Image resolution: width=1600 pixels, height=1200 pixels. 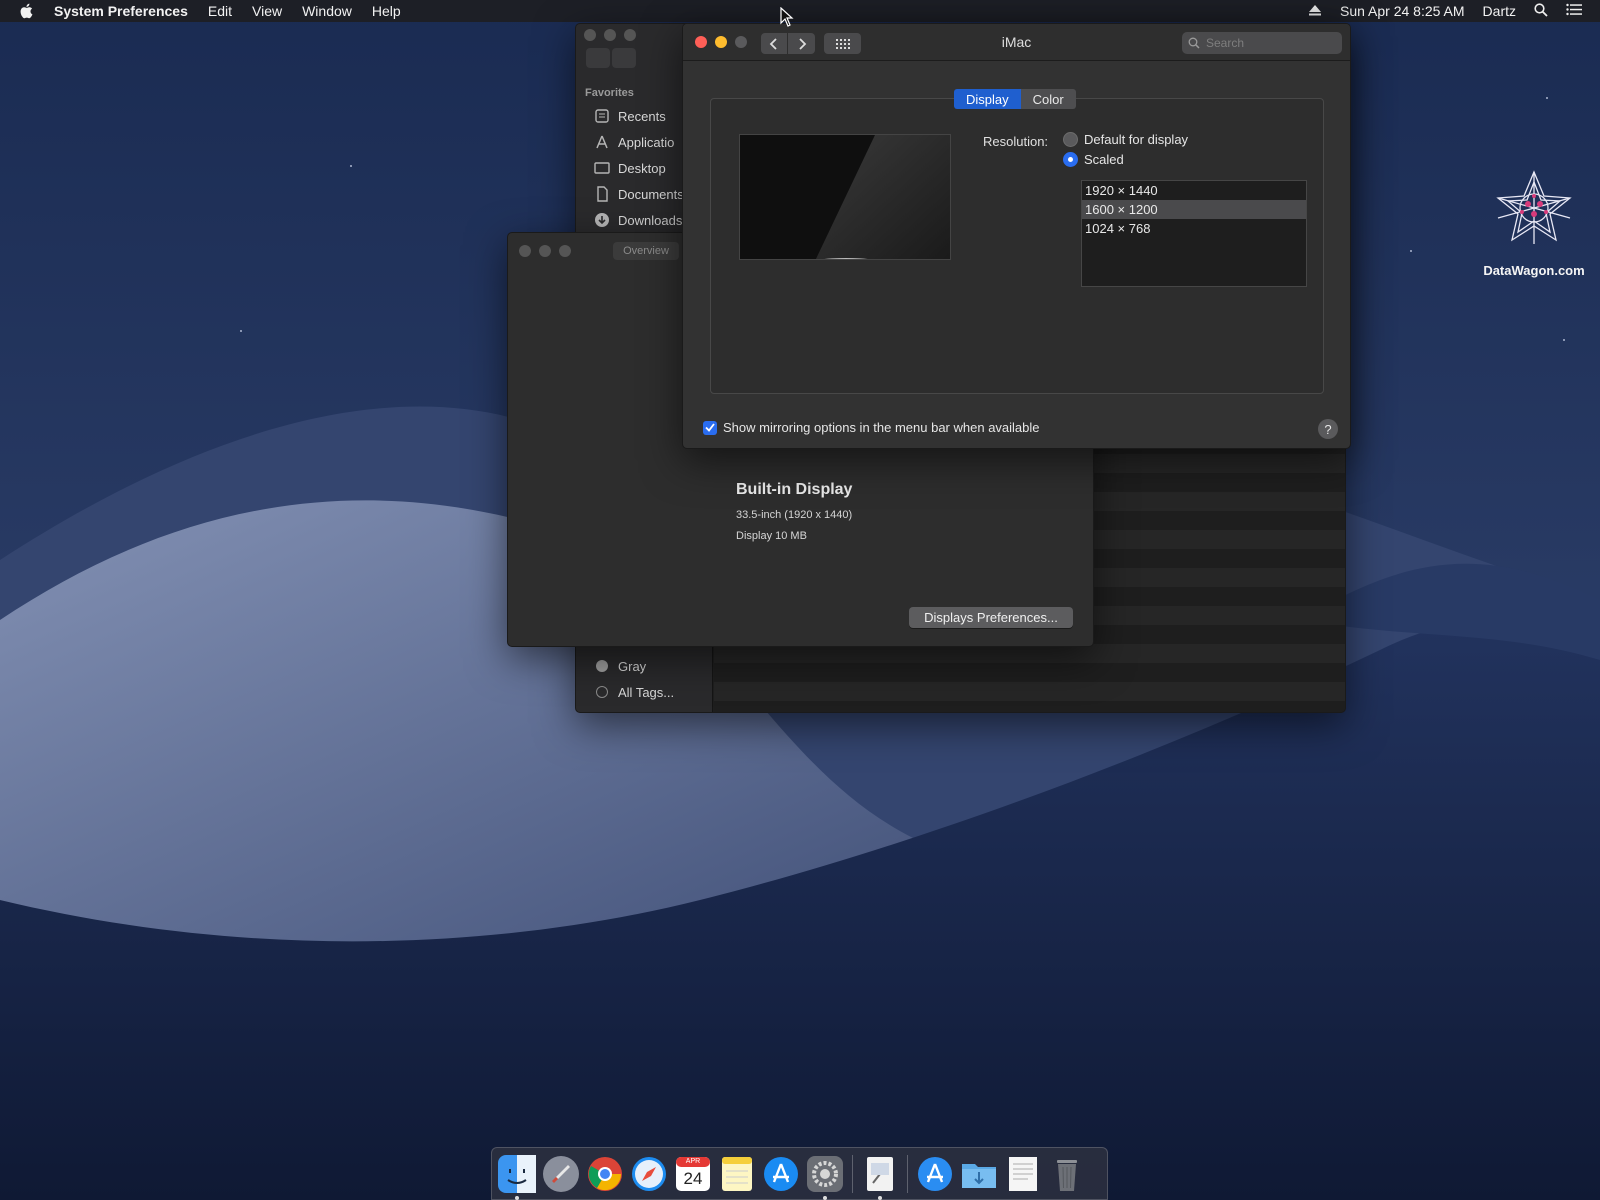 I want to click on about-window-controls, so click(x=545, y=251).